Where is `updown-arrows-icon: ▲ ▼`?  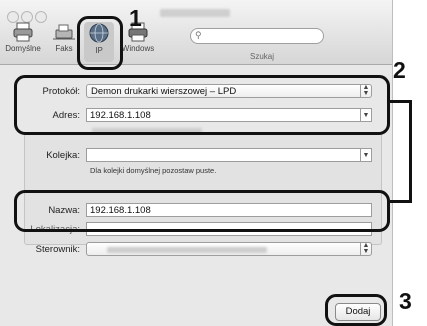
updown-arrows-icon: ▲ ▼ is located at coordinates (365, 249).